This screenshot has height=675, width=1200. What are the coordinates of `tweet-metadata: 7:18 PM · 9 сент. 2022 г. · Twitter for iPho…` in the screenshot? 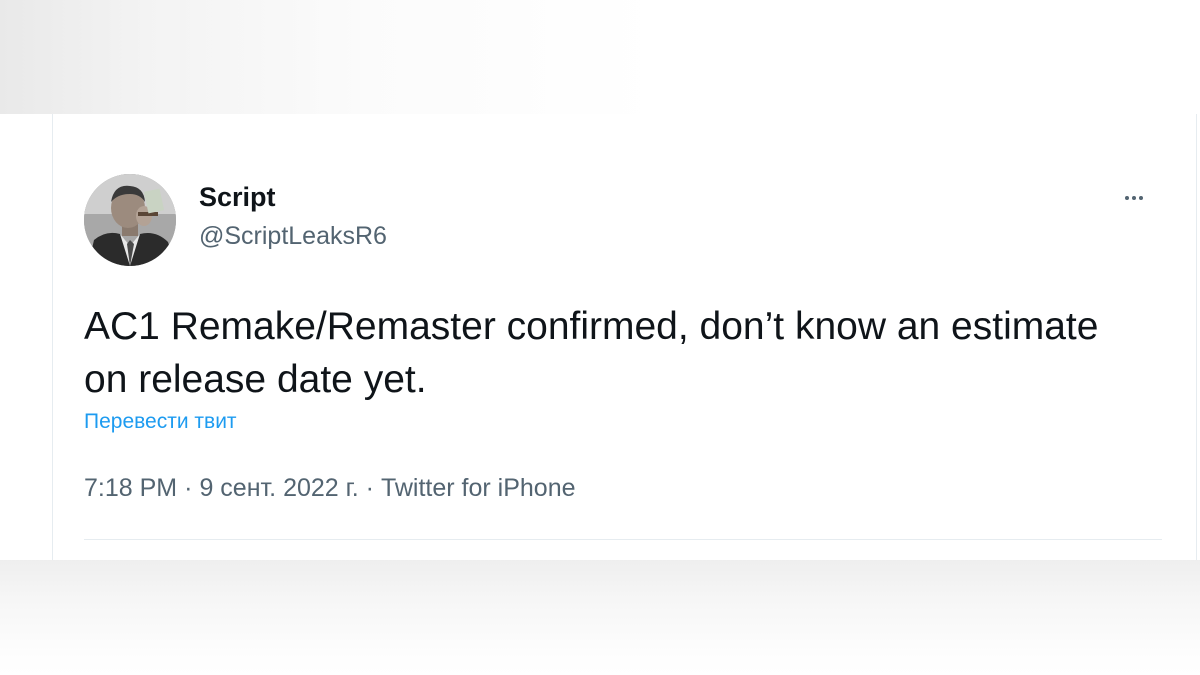 It's located at (330, 488).